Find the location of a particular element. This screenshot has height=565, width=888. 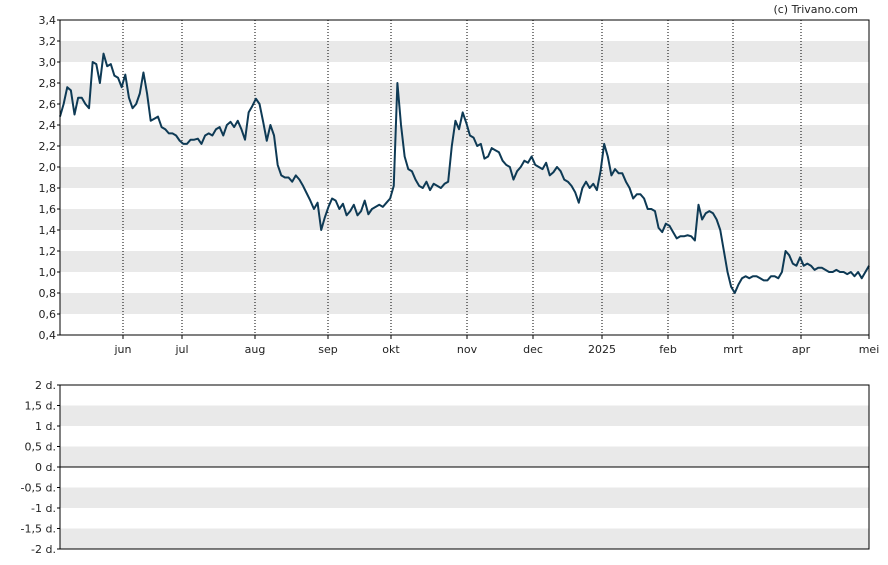

x-tick-label: aug is located at coordinates (255, 349).